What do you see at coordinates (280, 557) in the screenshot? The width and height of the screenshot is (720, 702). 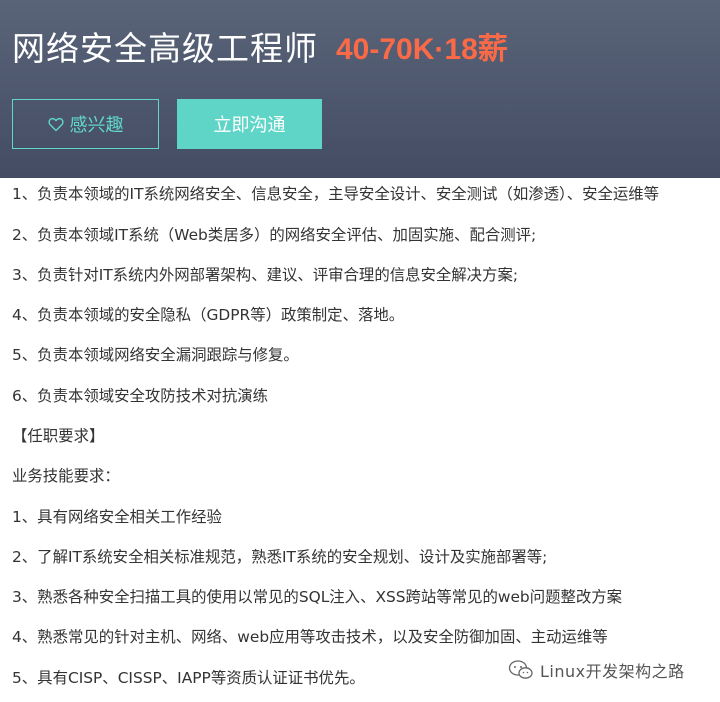 I see `req-line: 2、了解IT系统安全相关标准规范，熟悉IT系统的安全规划、设计及实施部署等;` at bounding box center [280, 557].